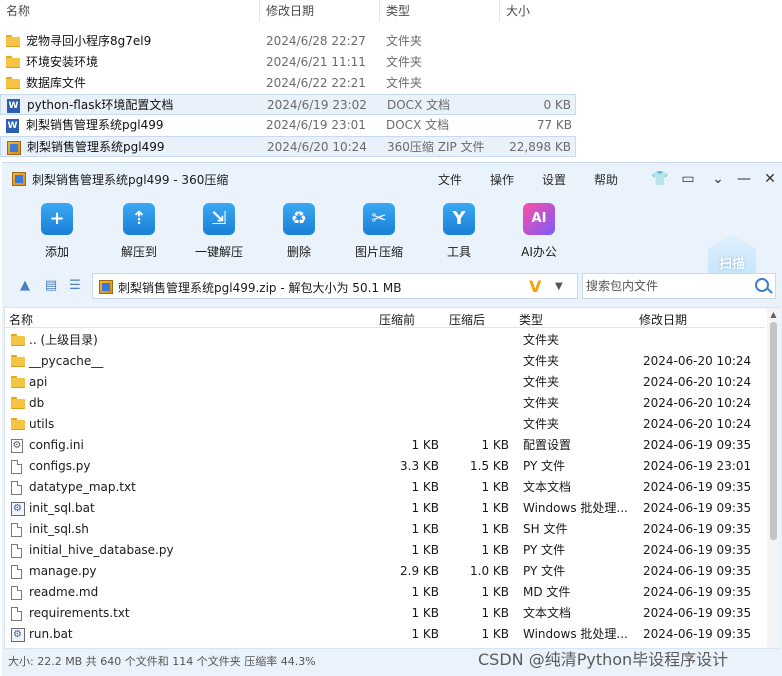 The height and width of the screenshot is (676, 782). I want to click on header-name: 名称, so click(21, 319).